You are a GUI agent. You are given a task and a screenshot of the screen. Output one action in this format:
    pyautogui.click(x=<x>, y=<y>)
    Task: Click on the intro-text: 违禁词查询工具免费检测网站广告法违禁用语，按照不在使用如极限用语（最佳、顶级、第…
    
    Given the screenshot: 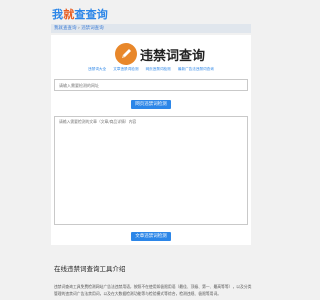 What is the action you would take?
    pyautogui.click(x=153, y=290)
    